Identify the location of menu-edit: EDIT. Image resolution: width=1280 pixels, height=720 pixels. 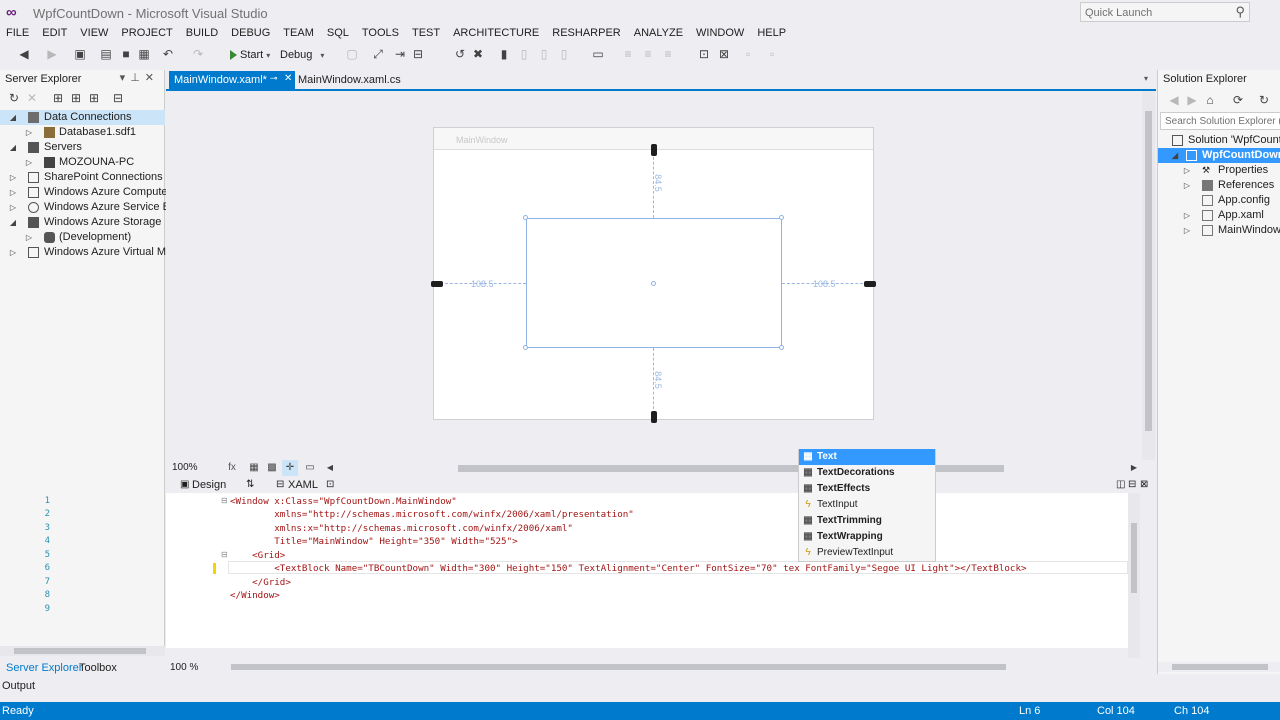
(58, 34).